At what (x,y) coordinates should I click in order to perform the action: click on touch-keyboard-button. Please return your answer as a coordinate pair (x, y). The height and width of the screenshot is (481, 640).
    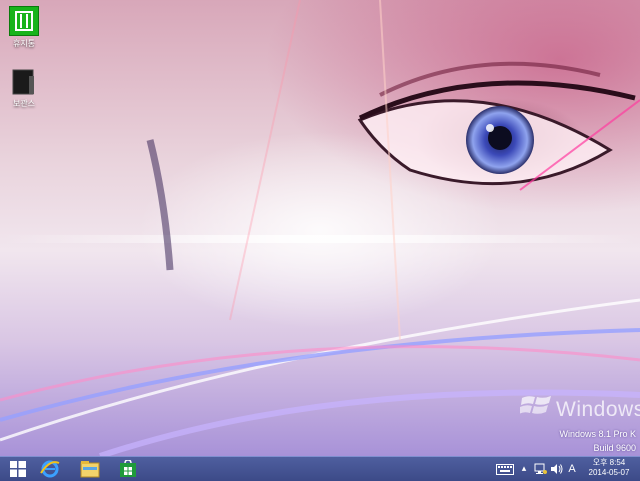
    Looking at the image, I should click on (505, 469).